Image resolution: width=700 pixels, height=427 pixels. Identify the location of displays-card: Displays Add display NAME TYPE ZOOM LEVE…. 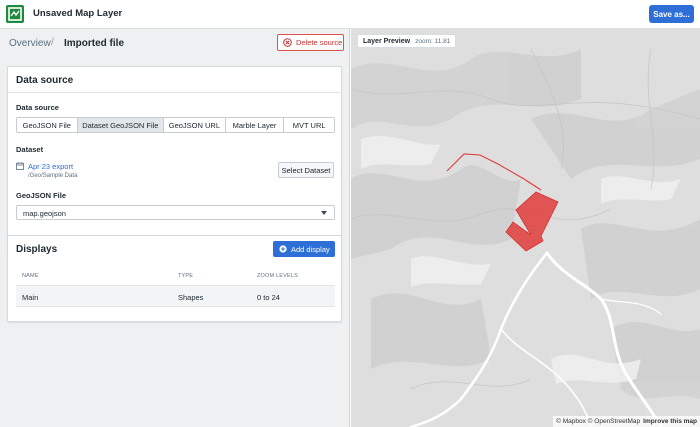
(174, 278).